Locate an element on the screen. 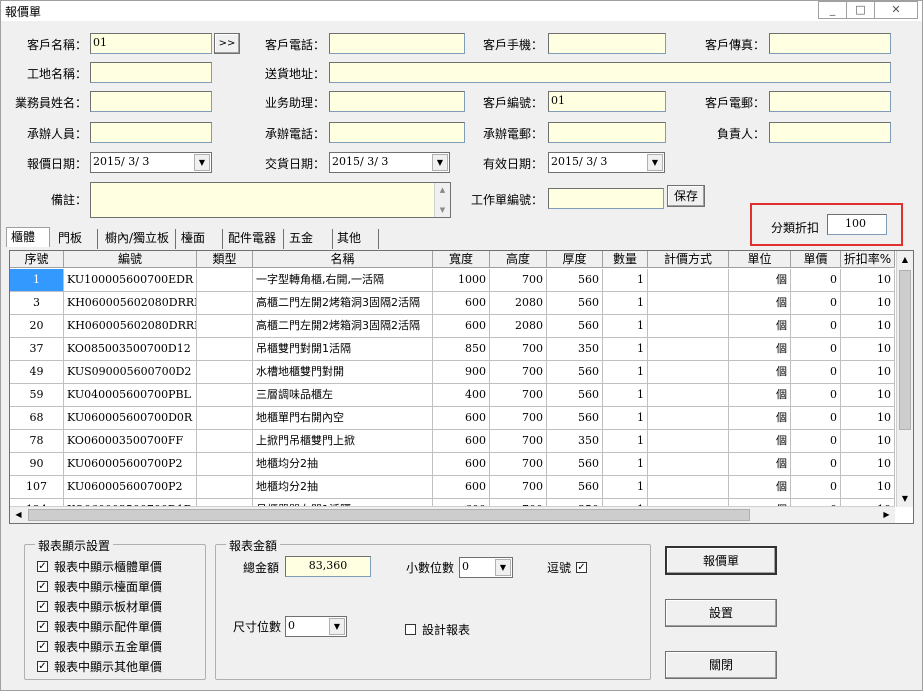  close-button: 關閉 is located at coordinates (721, 665).